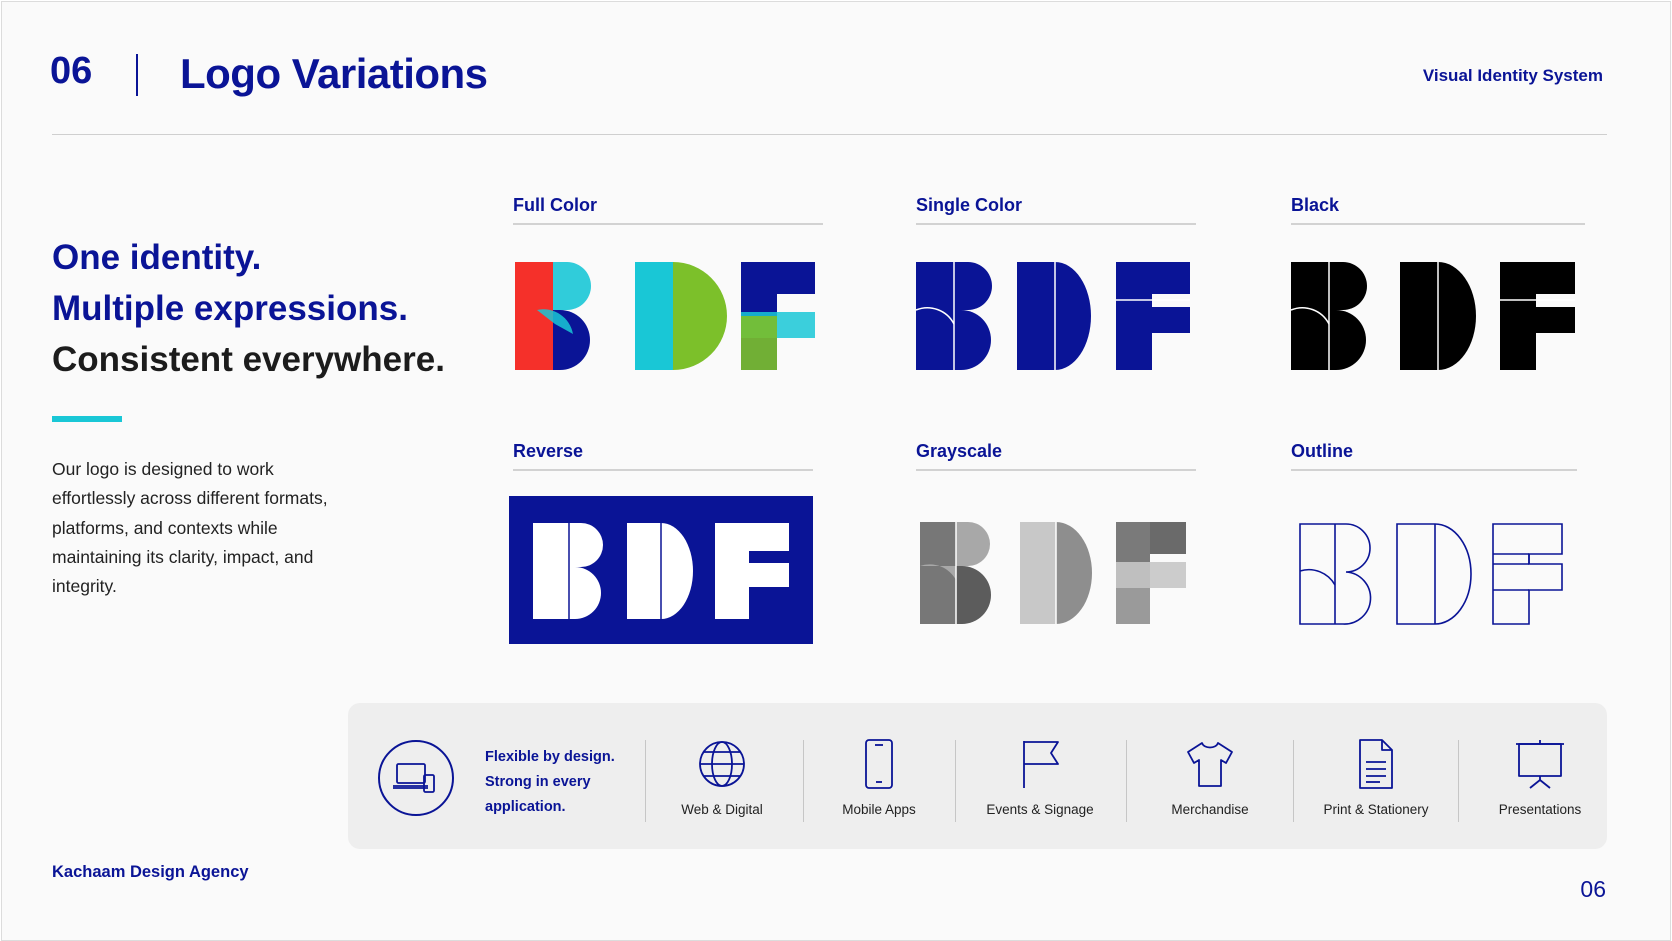 The height and width of the screenshot is (941, 1672). What do you see at coordinates (137, 75) in the screenshot?
I see `header-divider` at bounding box center [137, 75].